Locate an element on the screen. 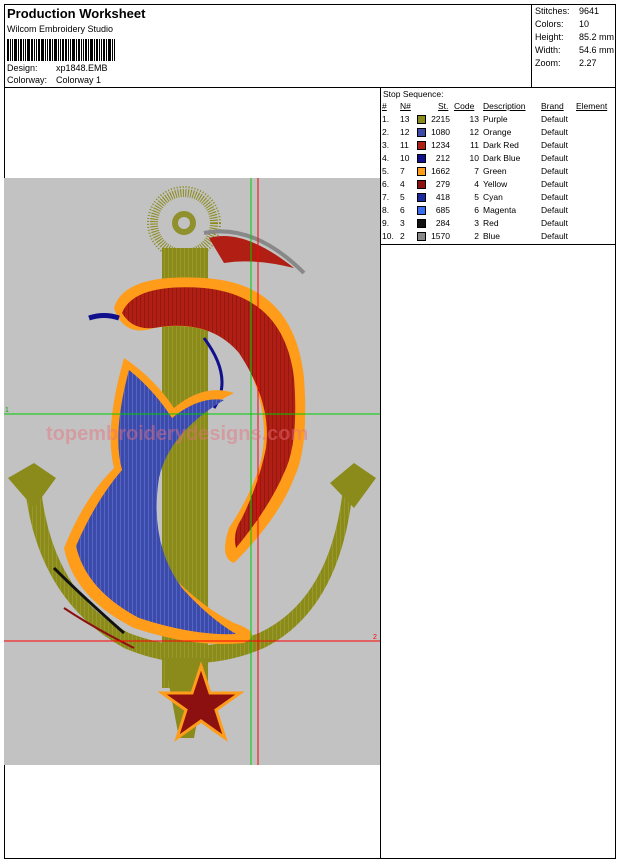 This screenshot has height=861, width=620. stop-sequence-title: Stop Sequence: is located at coordinates (413, 94).